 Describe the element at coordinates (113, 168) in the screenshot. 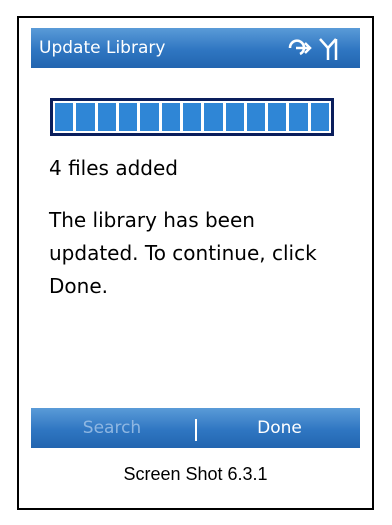

I see `files-added-label: 4 files added` at that location.